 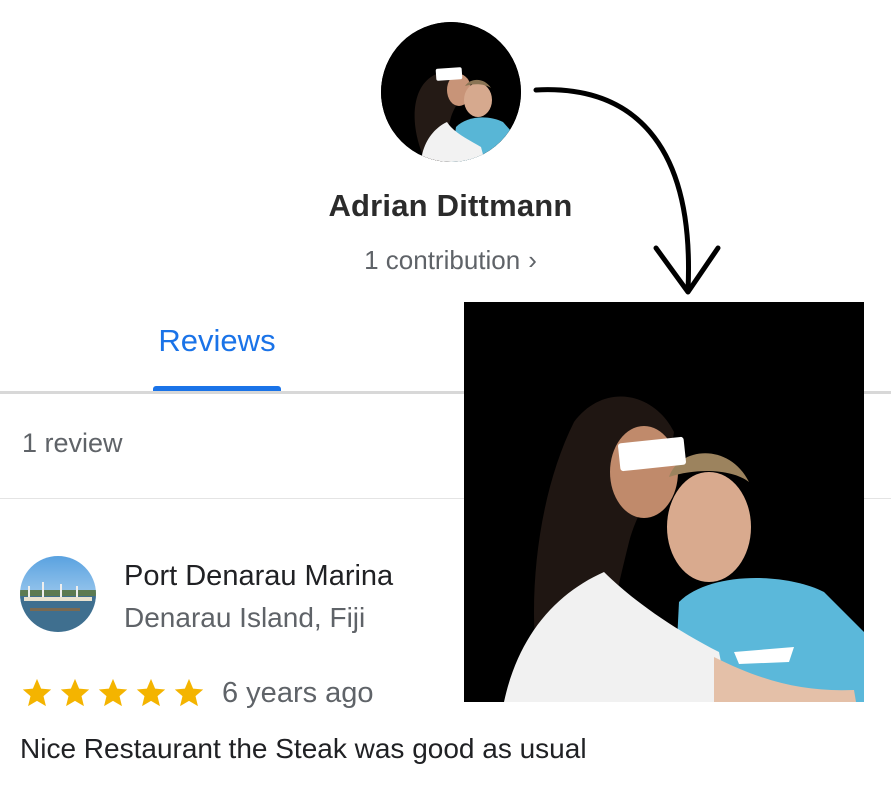 I want to click on curved-arrow-icon, so click(x=627, y=191).